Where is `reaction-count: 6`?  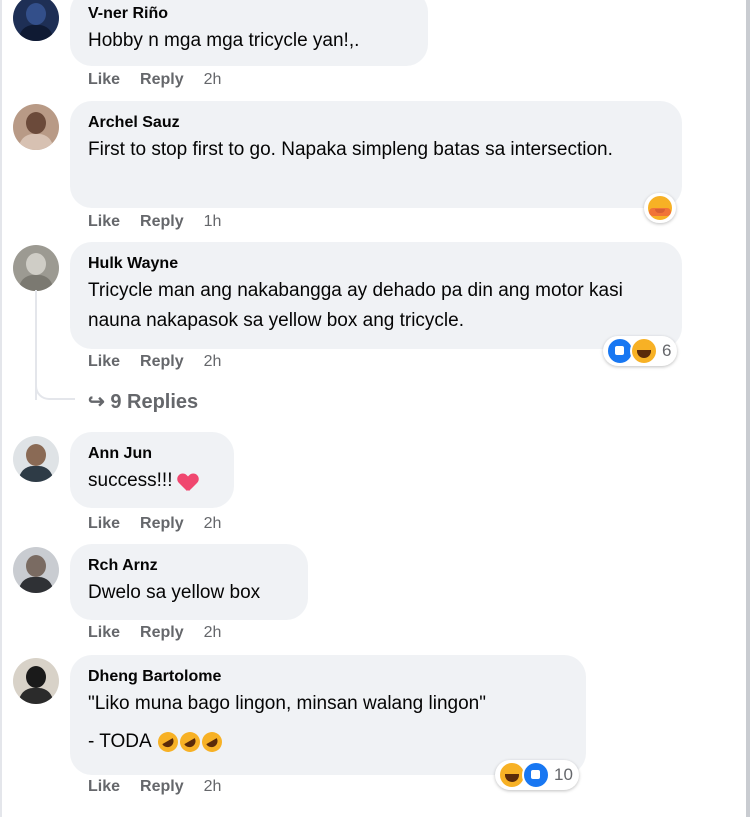
reaction-count: 6 is located at coordinates (667, 350).